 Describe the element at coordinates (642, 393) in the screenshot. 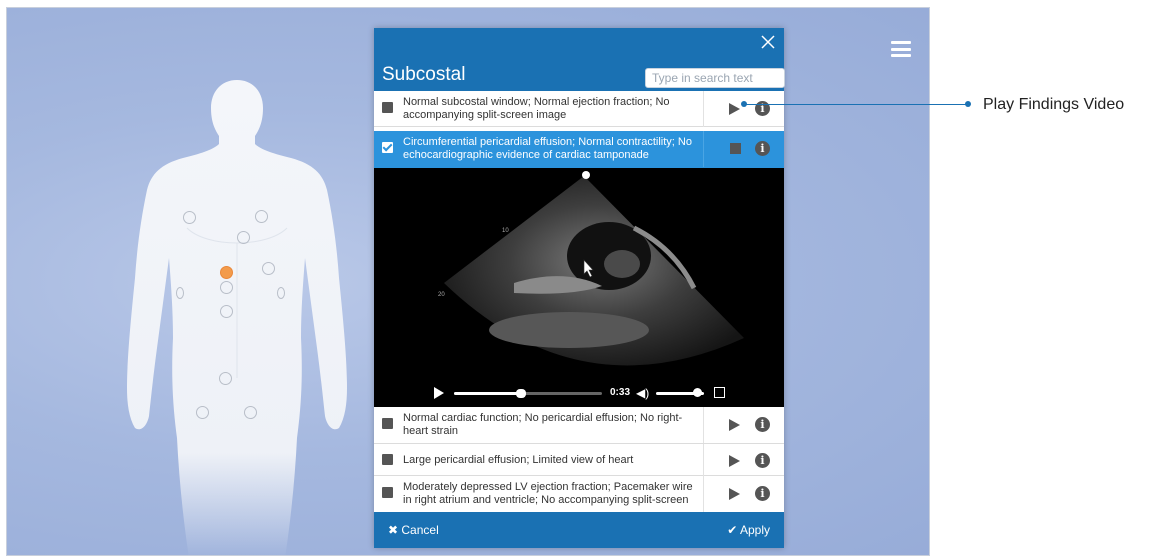

I see `volume-icon: ◀)` at that location.